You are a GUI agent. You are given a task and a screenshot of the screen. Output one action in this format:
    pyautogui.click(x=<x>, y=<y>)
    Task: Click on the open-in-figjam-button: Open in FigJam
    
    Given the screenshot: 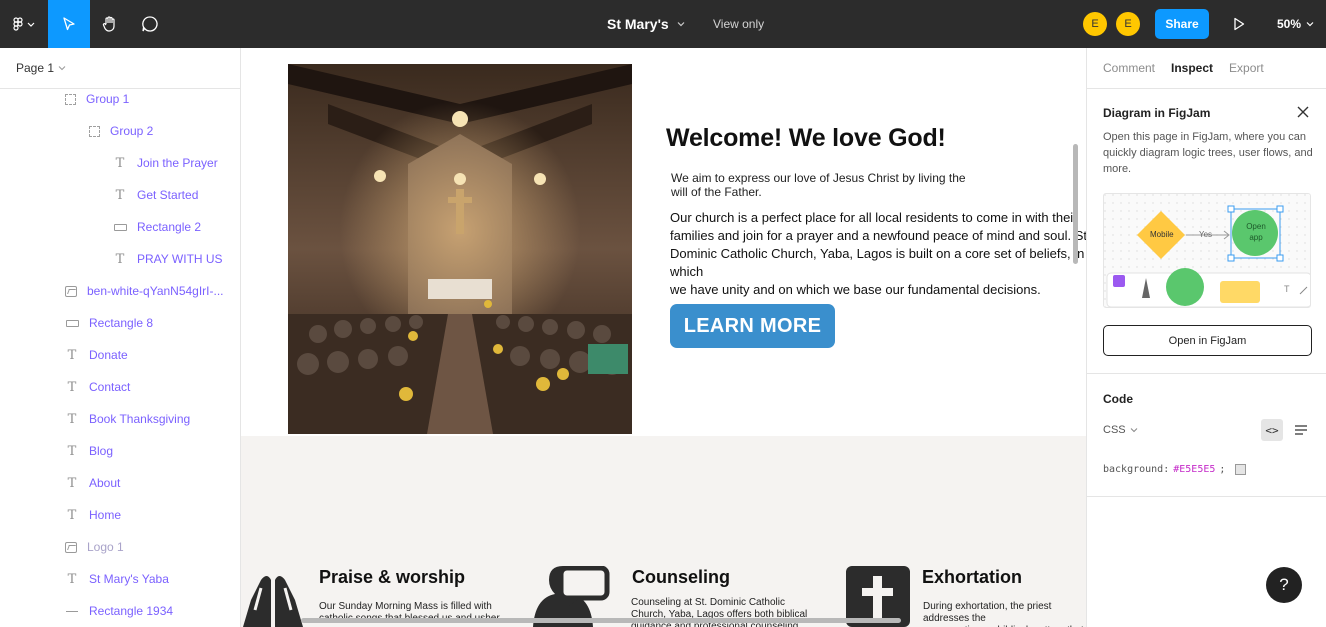 What is the action you would take?
    pyautogui.click(x=1207, y=340)
    